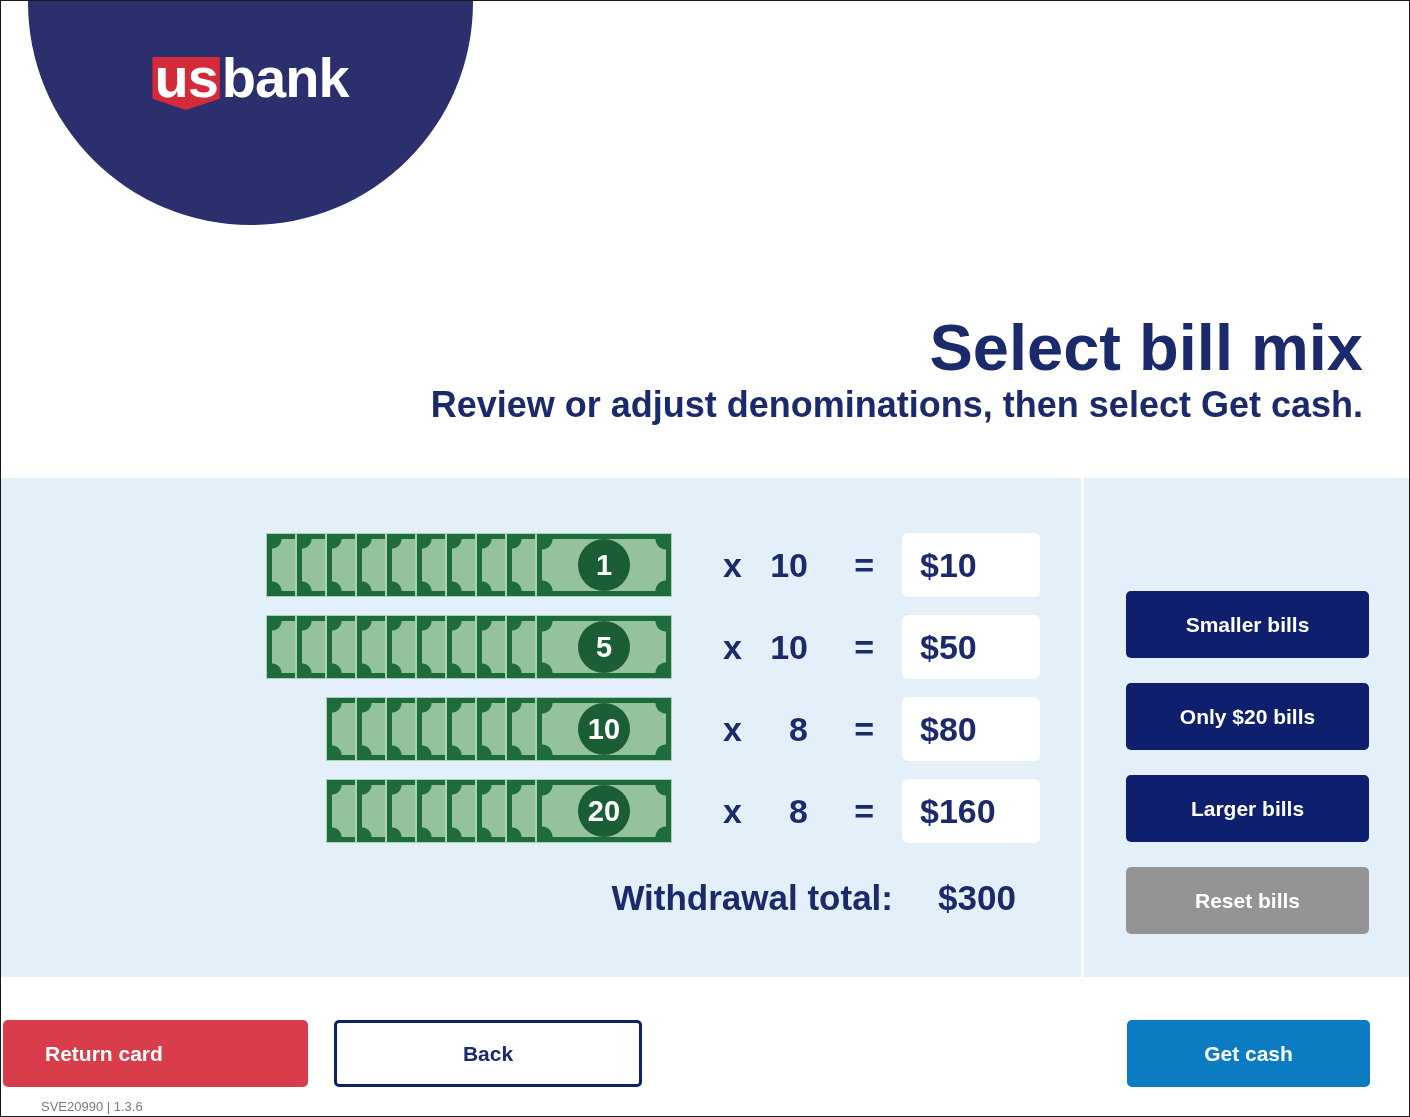 This screenshot has height=1117, width=1410. I want to click on denomination-badge: 20, so click(604, 811).